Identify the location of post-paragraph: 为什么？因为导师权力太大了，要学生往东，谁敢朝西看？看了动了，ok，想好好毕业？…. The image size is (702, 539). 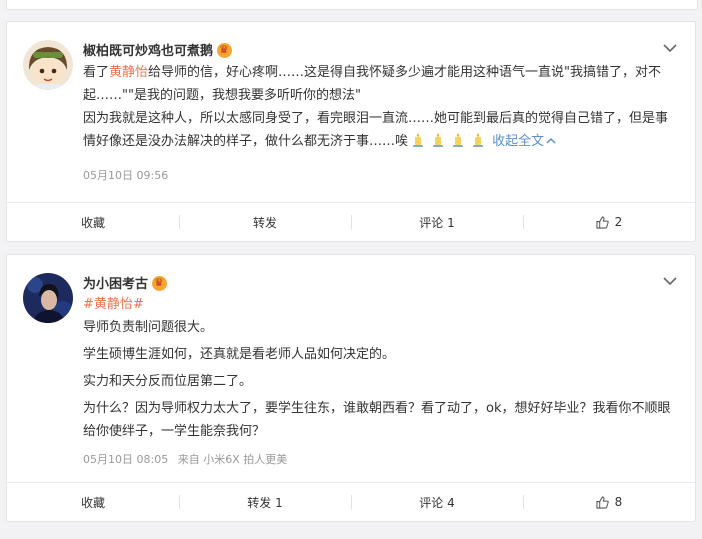
(377, 420).